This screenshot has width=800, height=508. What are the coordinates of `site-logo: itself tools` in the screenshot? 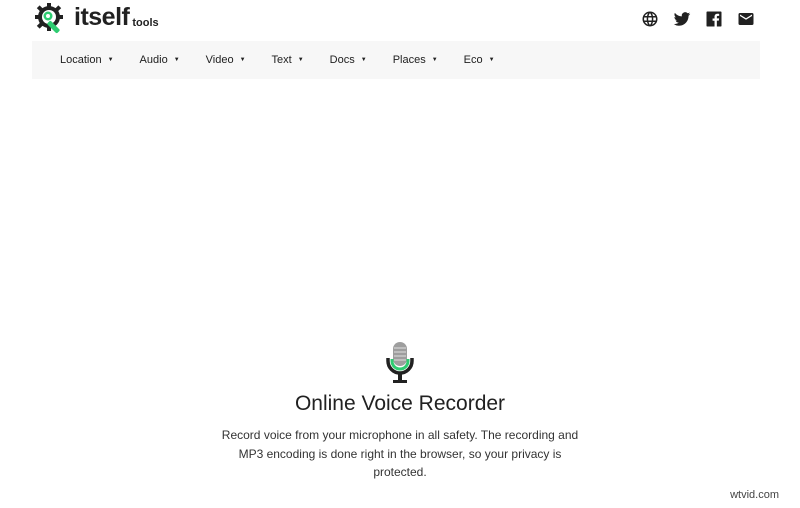 It's located at (96, 19).